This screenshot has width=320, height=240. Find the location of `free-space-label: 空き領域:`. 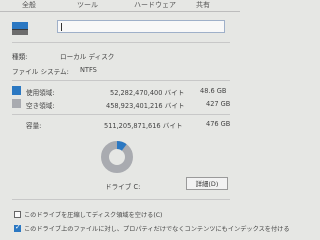

free-space-label: 空き領域: is located at coordinates (40, 106).